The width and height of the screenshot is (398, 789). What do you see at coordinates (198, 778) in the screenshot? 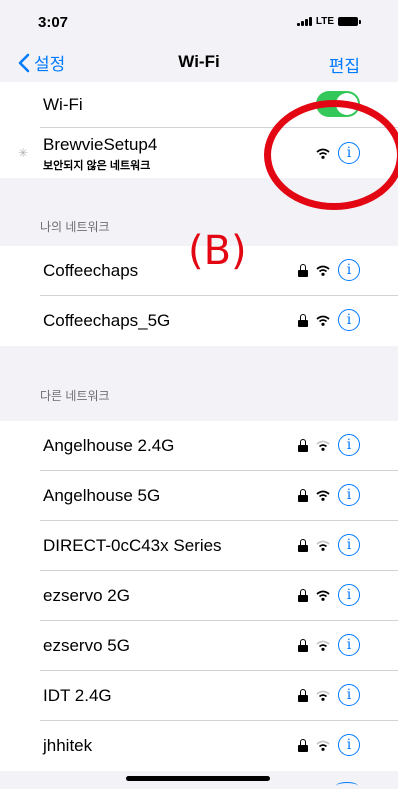
I see `home-indicator` at bounding box center [198, 778].